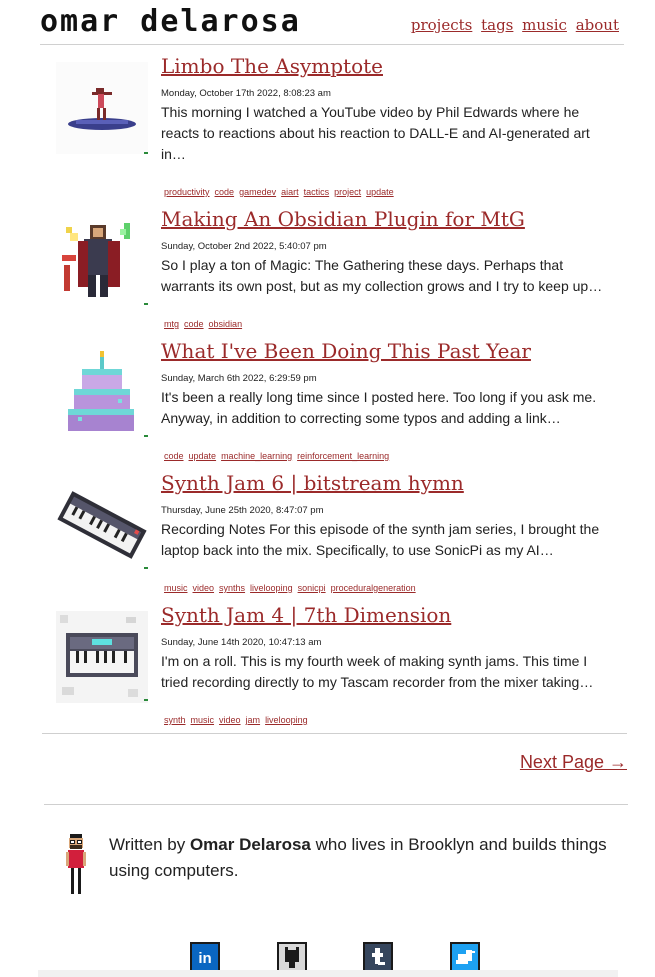 The height and width of the screenshot is (977, 655). Describe the element at coordinates (256, 456) in the screenshot. I see `tag-link: machine_learning` at that location.